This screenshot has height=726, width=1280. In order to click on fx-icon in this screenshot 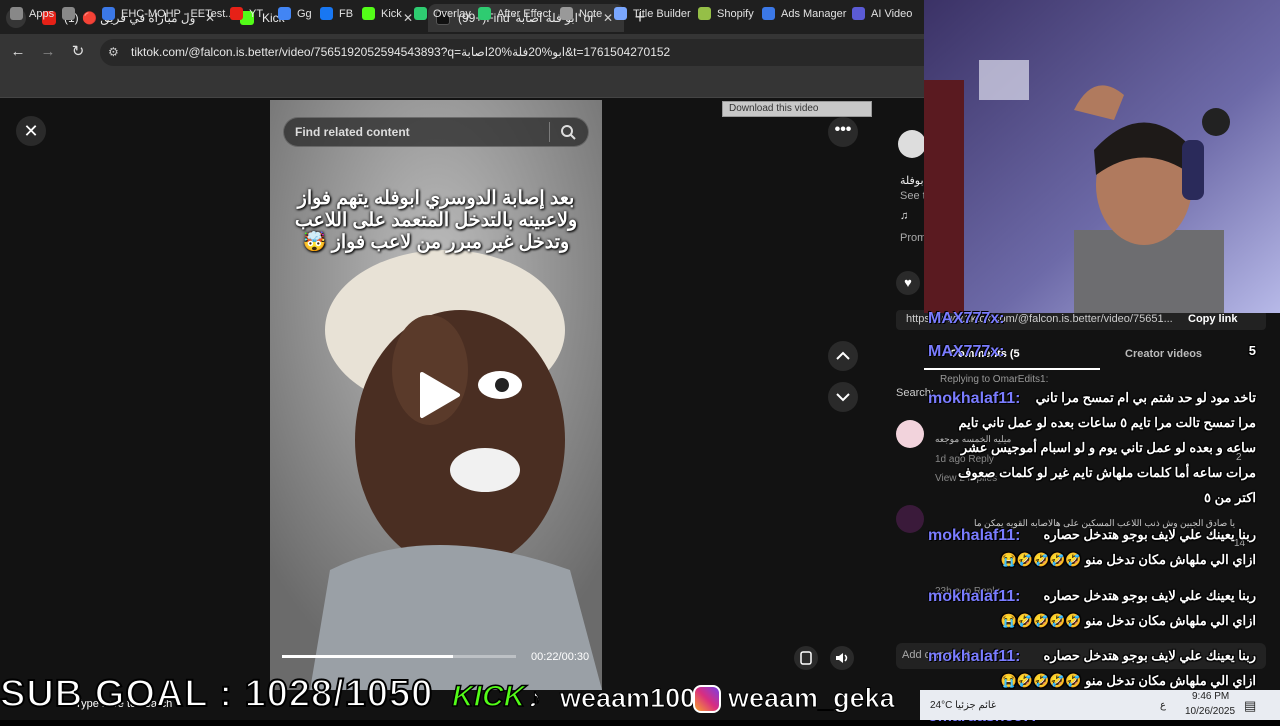, I will do `click(484, 13)`.